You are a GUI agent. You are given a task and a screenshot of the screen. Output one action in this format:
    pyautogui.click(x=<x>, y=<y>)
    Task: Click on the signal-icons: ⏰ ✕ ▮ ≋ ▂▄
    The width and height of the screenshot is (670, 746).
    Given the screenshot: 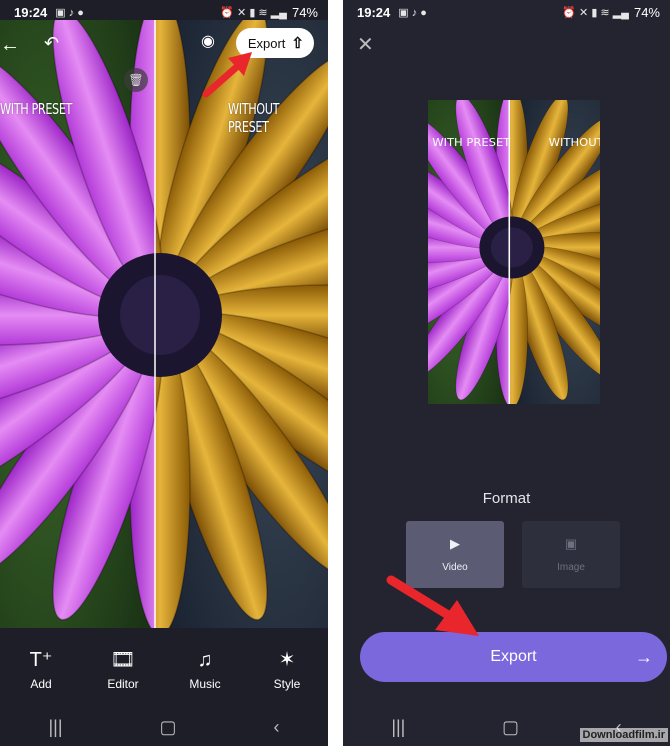 What is the action you would take?
    pyautogui.click(x=253, y=12)
    